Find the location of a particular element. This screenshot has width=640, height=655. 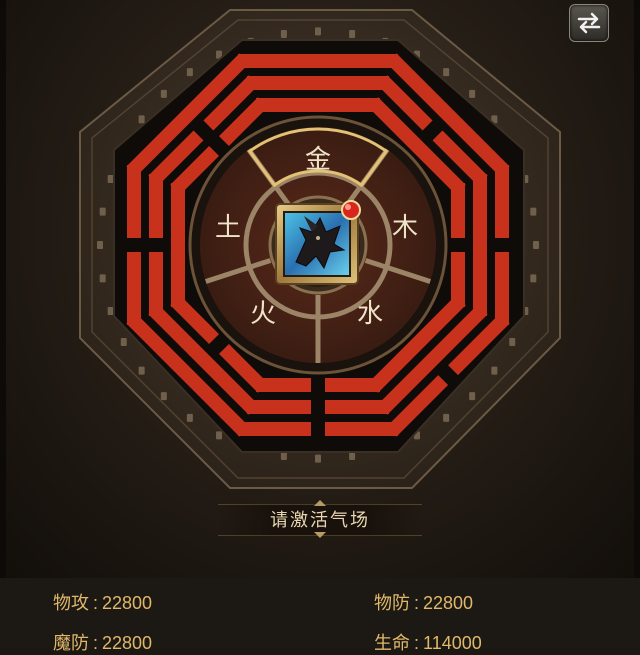

activate-aura-banner: 请激活气场 is located at coordinates (320, 519).